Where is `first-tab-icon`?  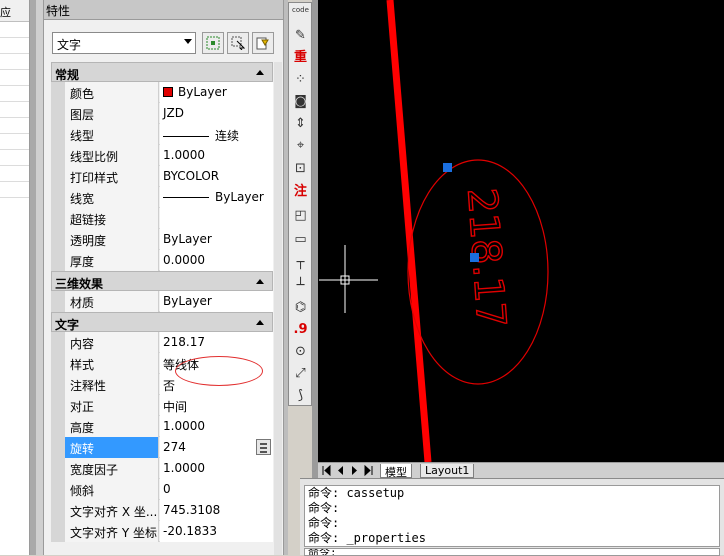
first-tab-icon is located at coordinates (326, 470).